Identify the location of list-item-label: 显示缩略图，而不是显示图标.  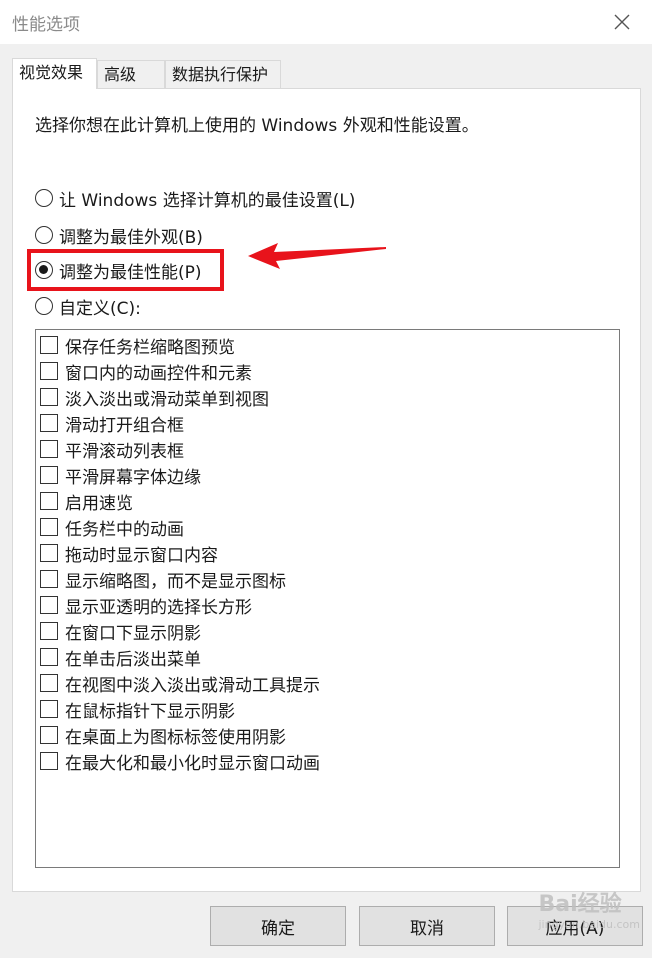
(175, 581).